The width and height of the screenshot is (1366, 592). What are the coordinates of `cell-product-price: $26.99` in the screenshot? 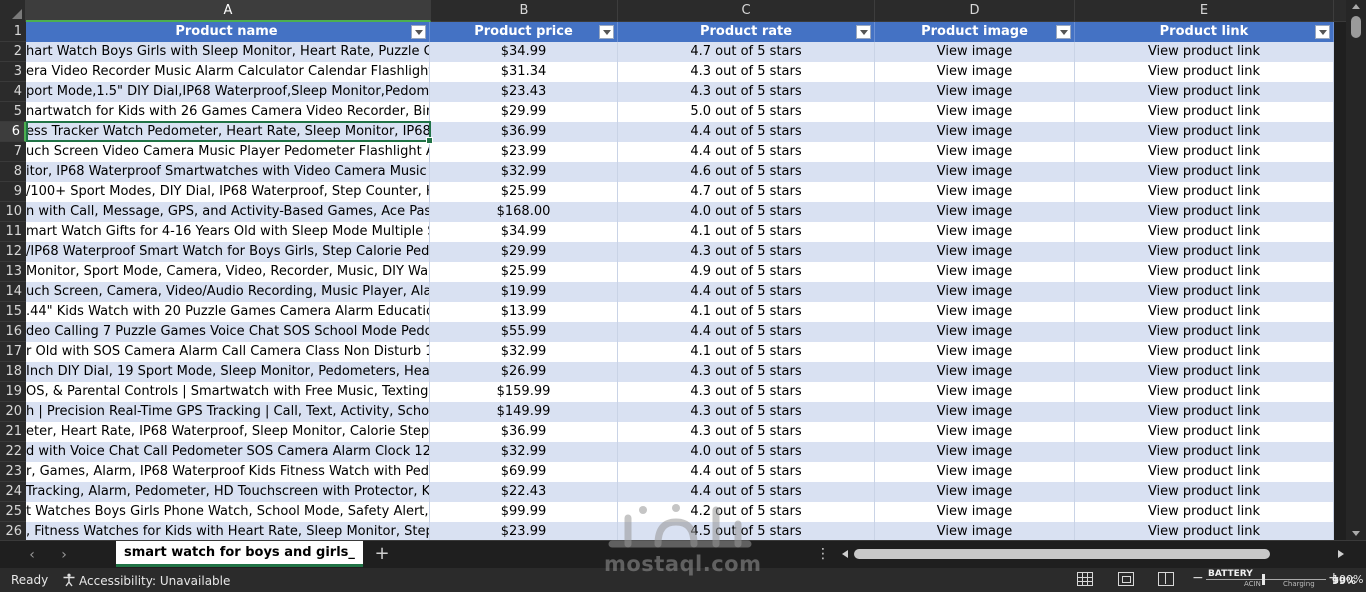 It's located at (524, 372).